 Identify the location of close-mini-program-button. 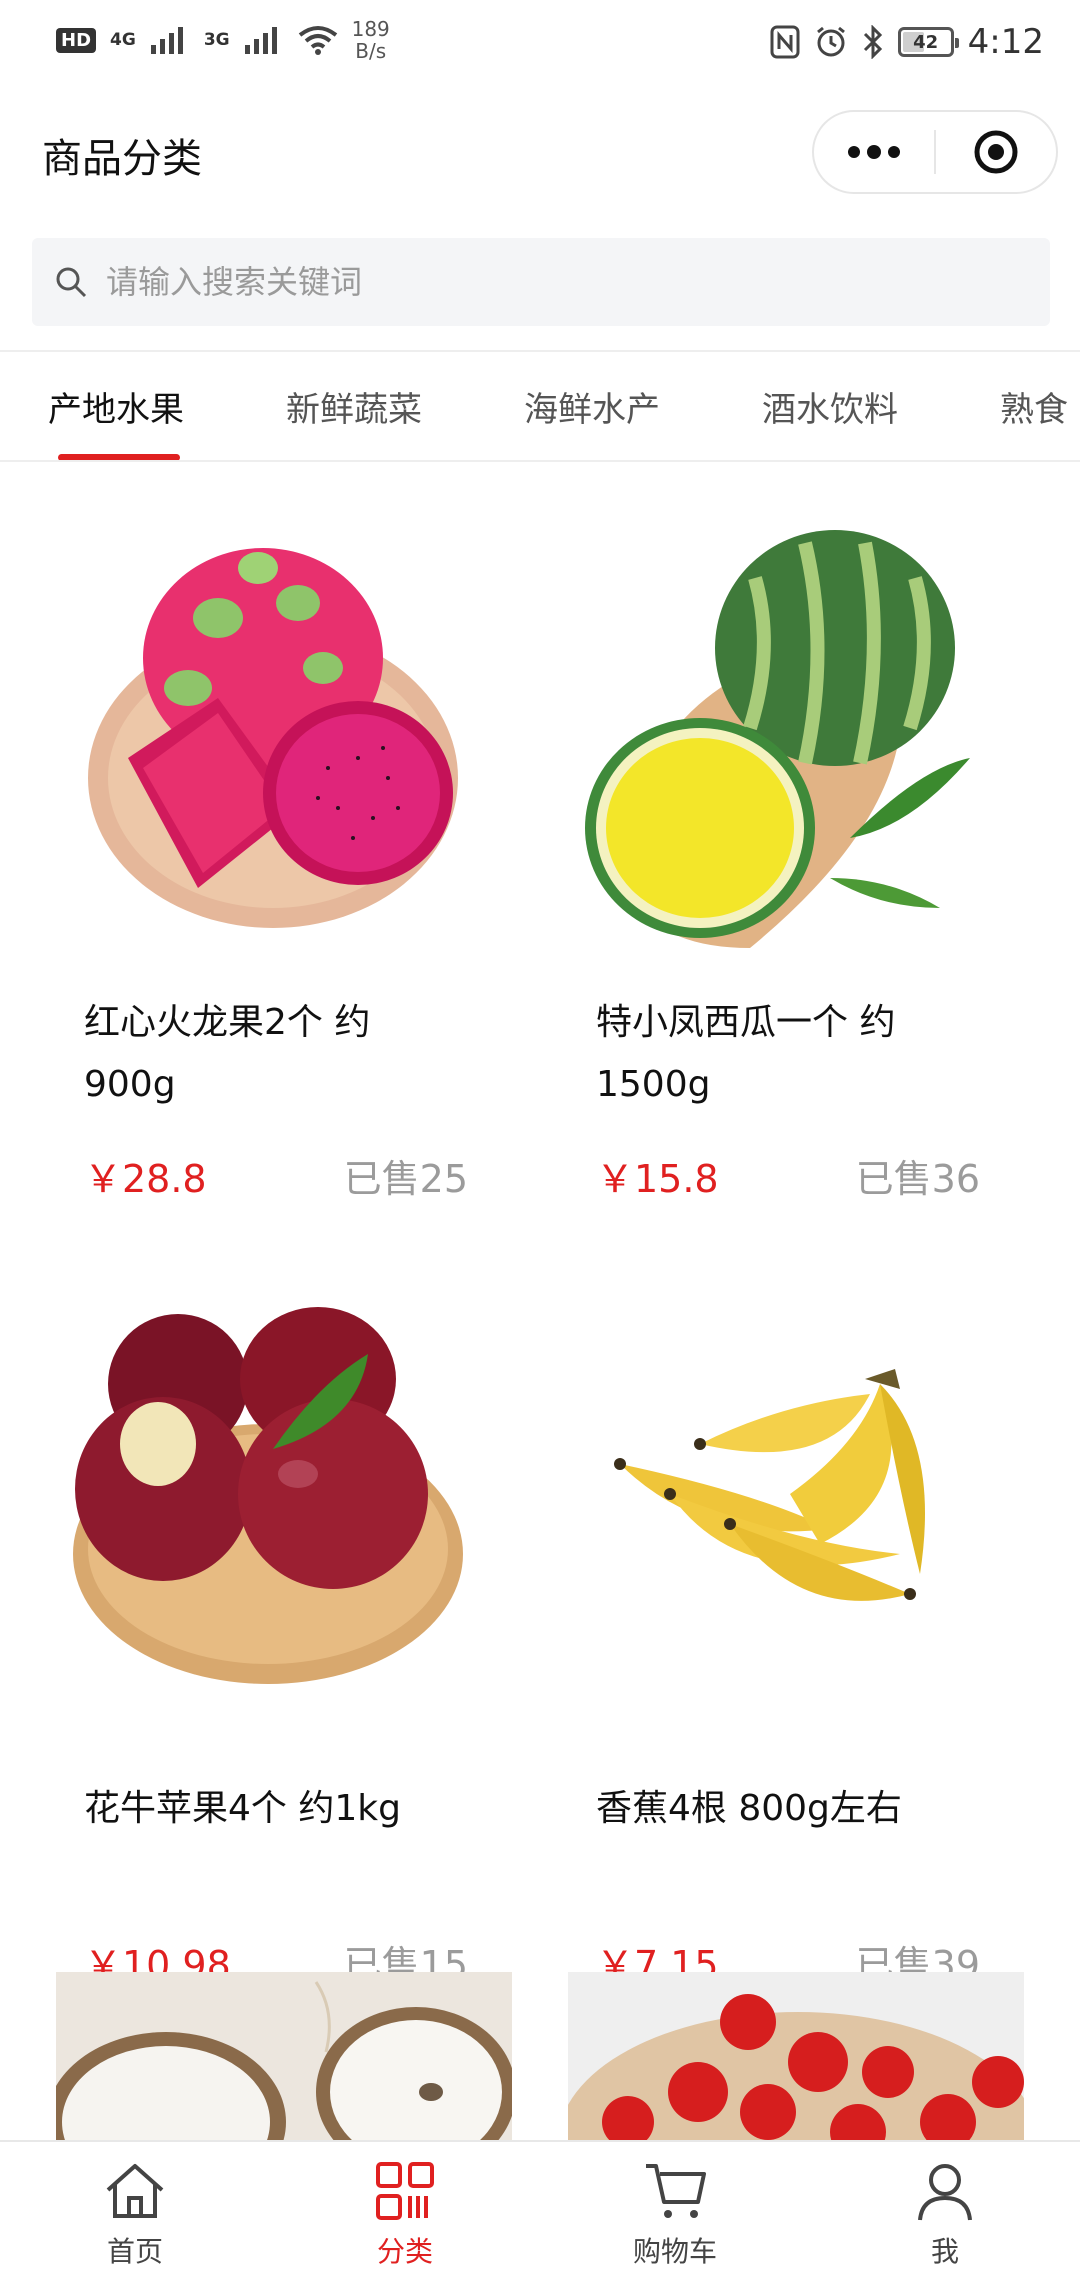
(996, 152).